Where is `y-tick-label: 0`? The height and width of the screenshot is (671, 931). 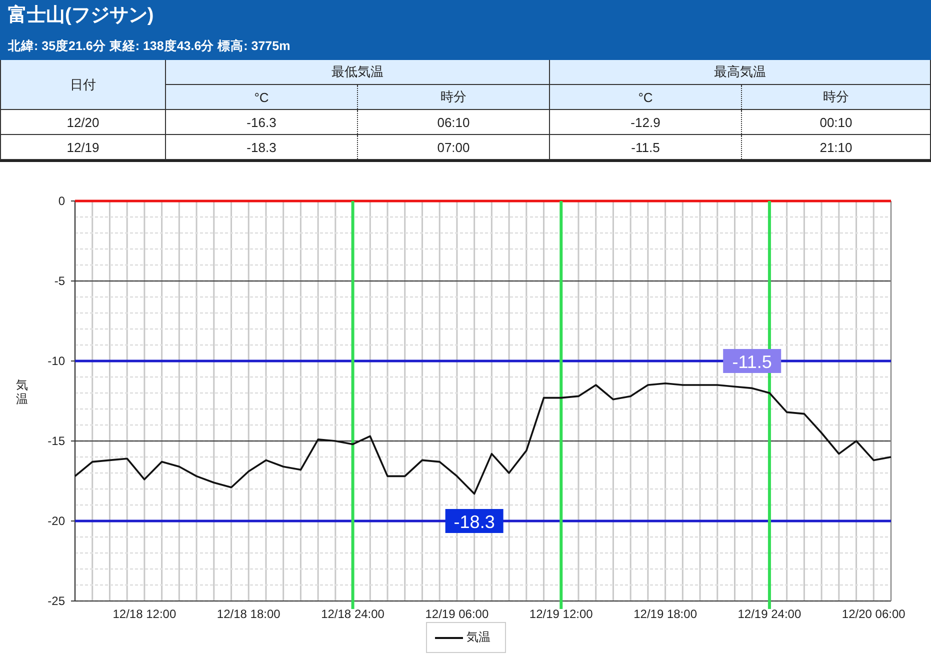 y-tick-label: 0 is located at coordinates (61, 201).